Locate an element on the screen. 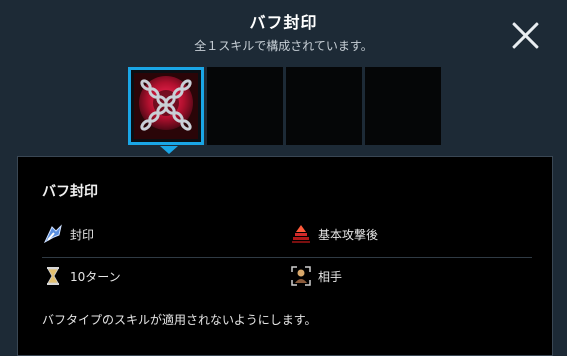 The width and height of the screenshot is (567, 356). target-opponent-icon is located at coordinates (301, 276).